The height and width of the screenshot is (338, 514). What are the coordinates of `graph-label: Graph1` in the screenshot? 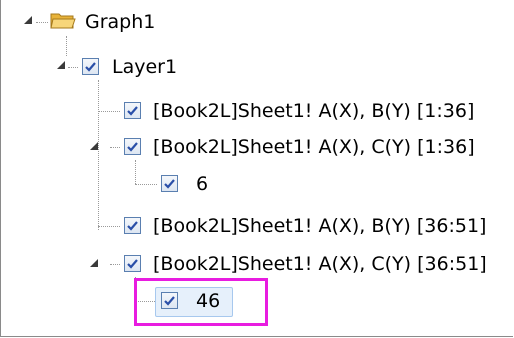 It's located at (120, 22).